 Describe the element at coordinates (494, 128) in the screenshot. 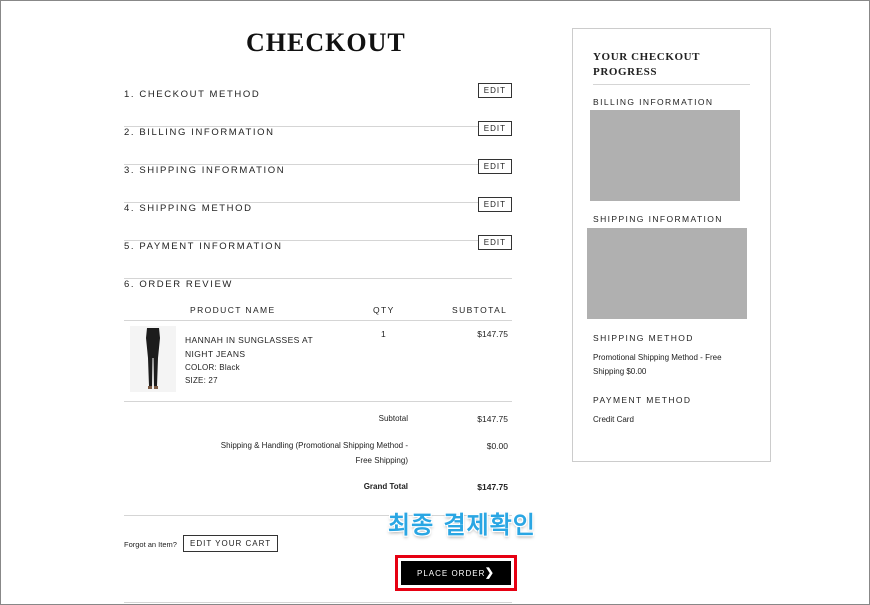

I see `edit-billing-button: EDIT` at that location.